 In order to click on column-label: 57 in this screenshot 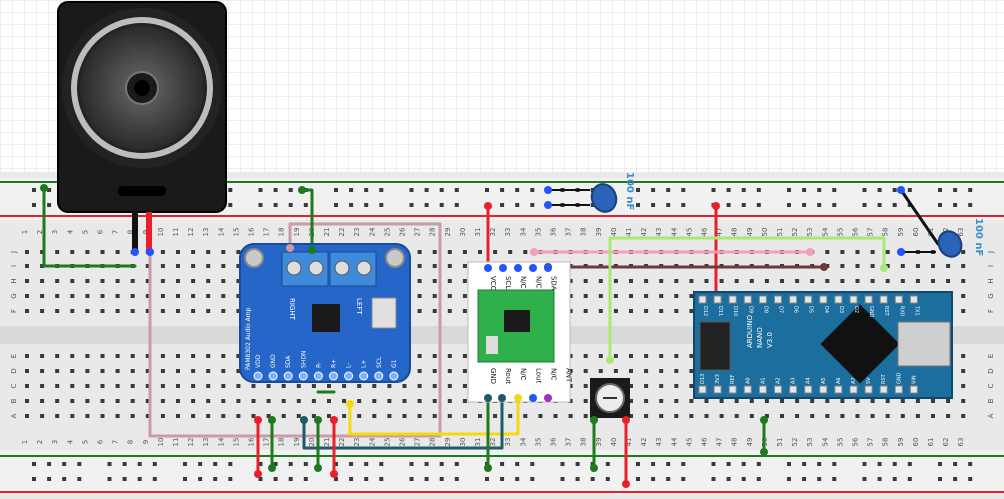, I will do `click(871, 232)`.